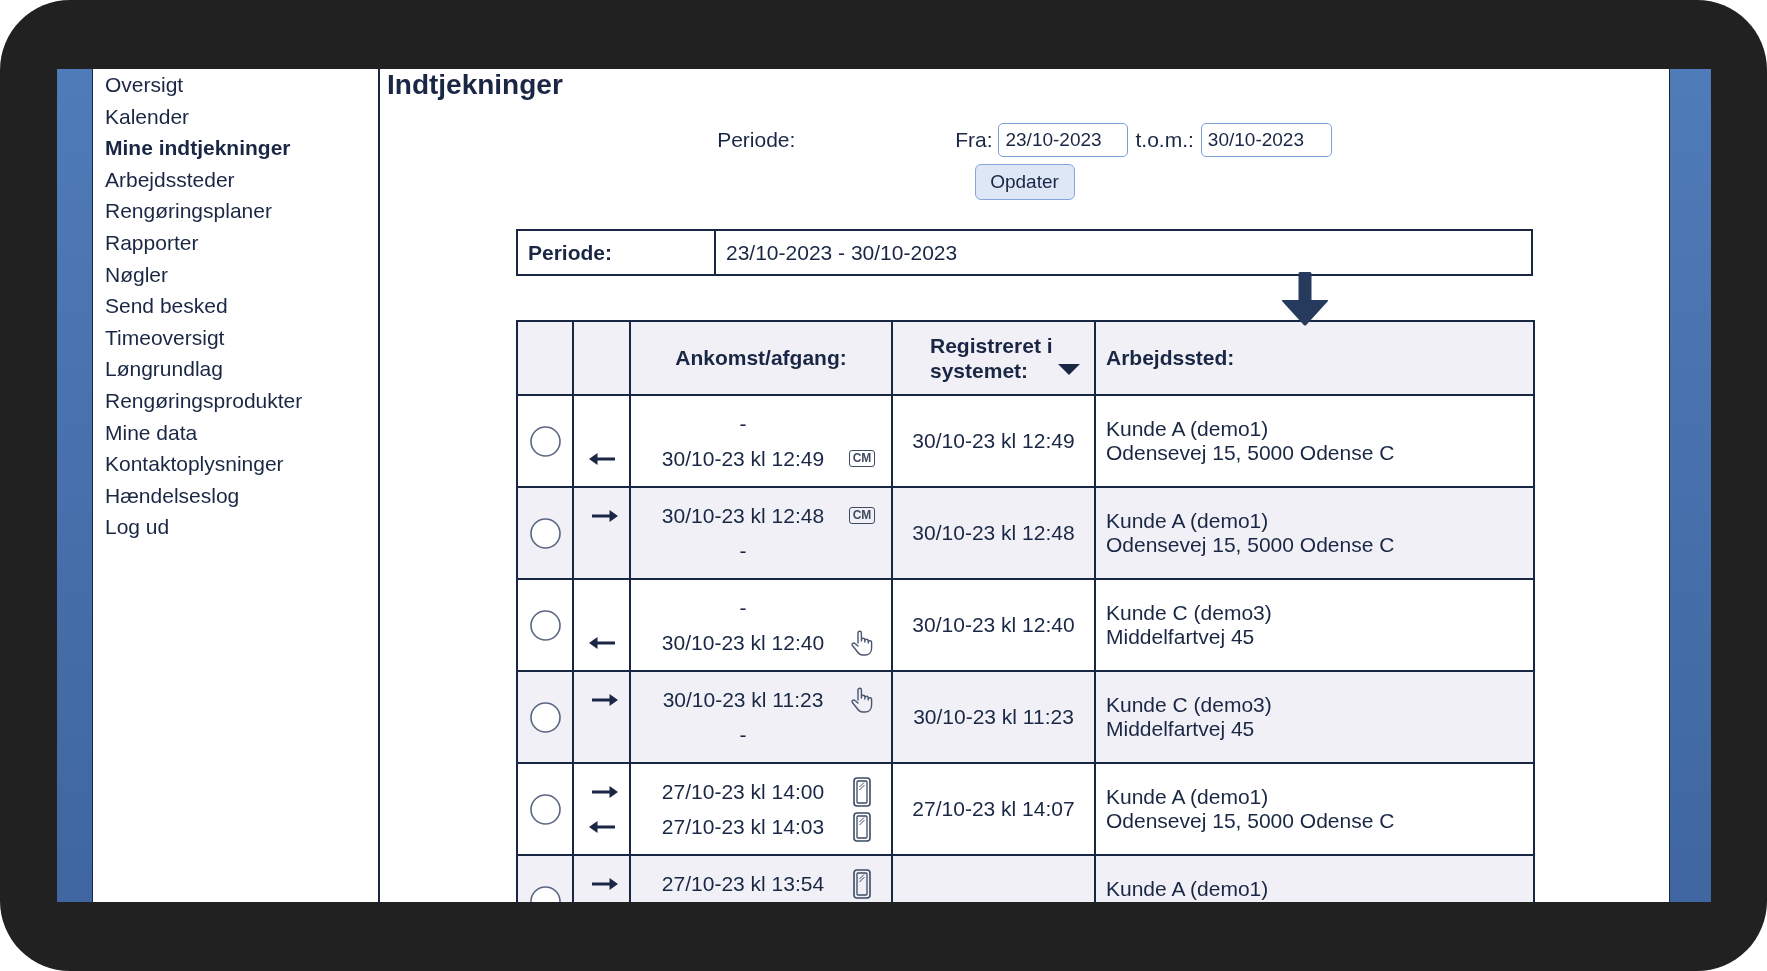 The height and width of the screenshot is (971, 1767). Describe the element at coordinates (194, 464) in the screenshot. I see `nav-link: Kontaktoplysninger` at that location.